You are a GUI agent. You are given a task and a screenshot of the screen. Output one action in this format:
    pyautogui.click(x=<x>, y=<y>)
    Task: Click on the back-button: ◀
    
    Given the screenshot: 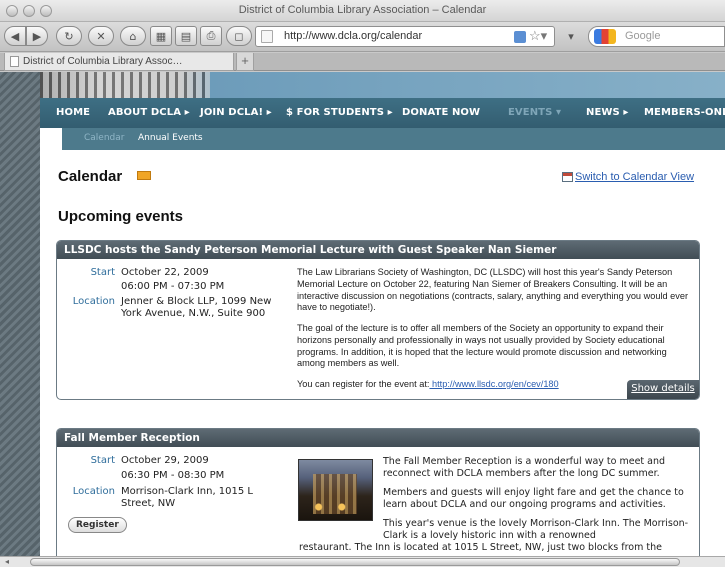 What is the action you would take?
    pyautogui.click(x=15, y=36)
    